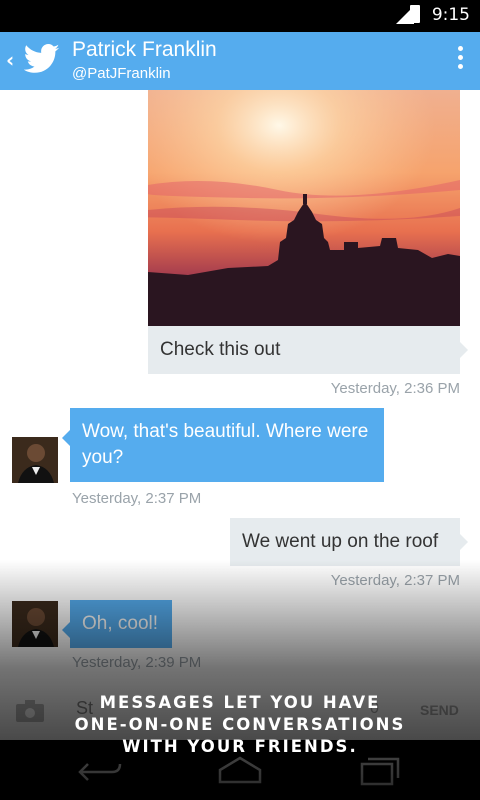 Image resolution: width=480 pixels, height=800 pixels. Describe the element at coordinates (240, 61) in the screenshot. I see `app-bar: ‹ Patrick Franklin @PatJFranklin` at that location.